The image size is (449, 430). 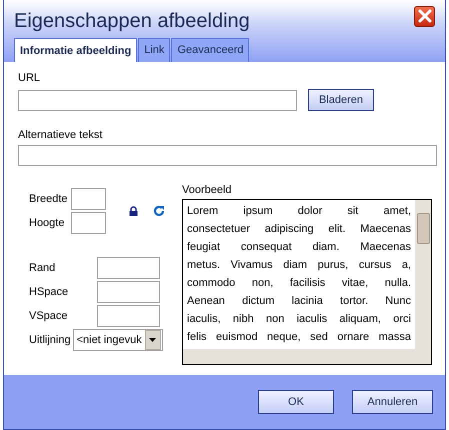 What do you see at coordinates (299, 247) in the screenshot?
I see `preview-text-line: feugiat consequat diam. Maecenas` at bounding box center [299, 247].